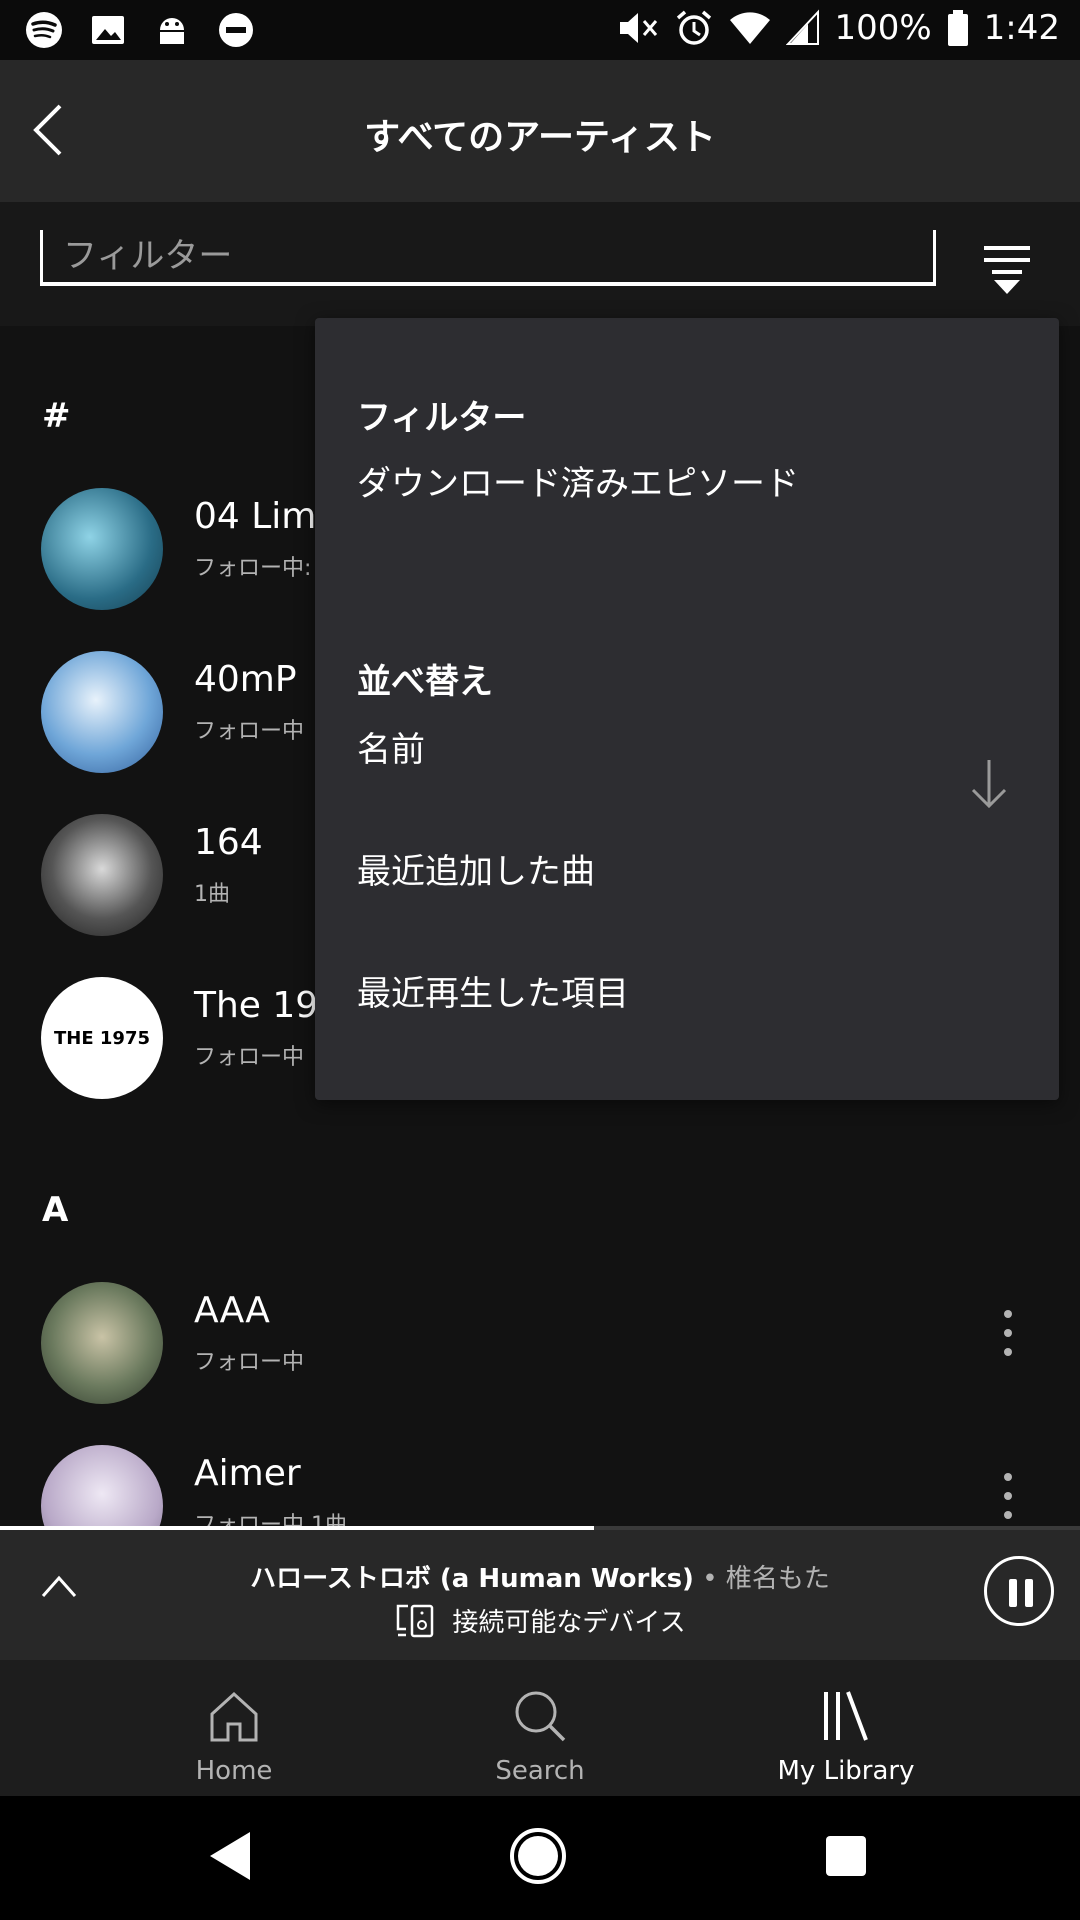  What do you see at coordinates (415, 1620) in the screenshot?
I see `devices-icon` at bounding box center [415, 1620].